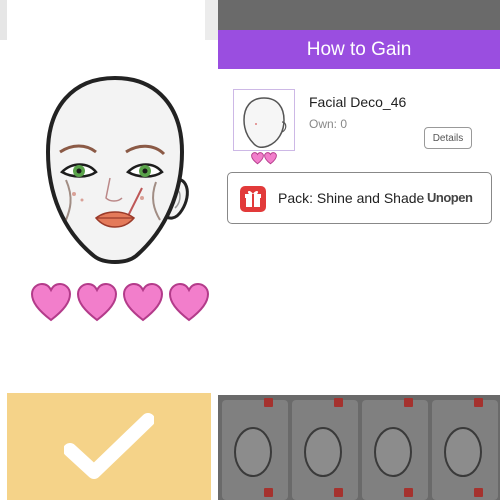 The image size is (500, 500). What do you see at coordinates (117, 169) in the screenshot?
I see `face-preview` at bounding box center [117, 169].